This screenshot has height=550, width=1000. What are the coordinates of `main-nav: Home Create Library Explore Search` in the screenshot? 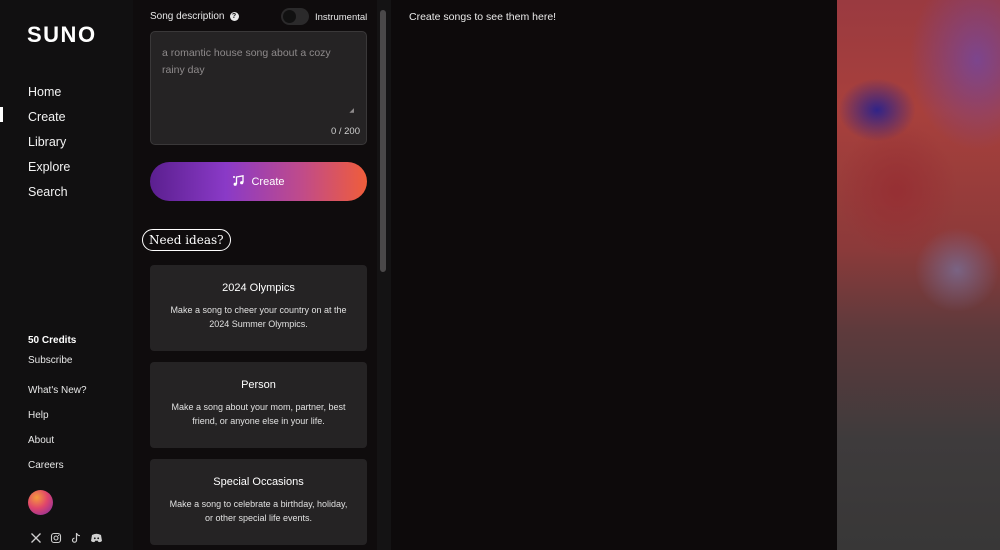 It's located at (66, 144).